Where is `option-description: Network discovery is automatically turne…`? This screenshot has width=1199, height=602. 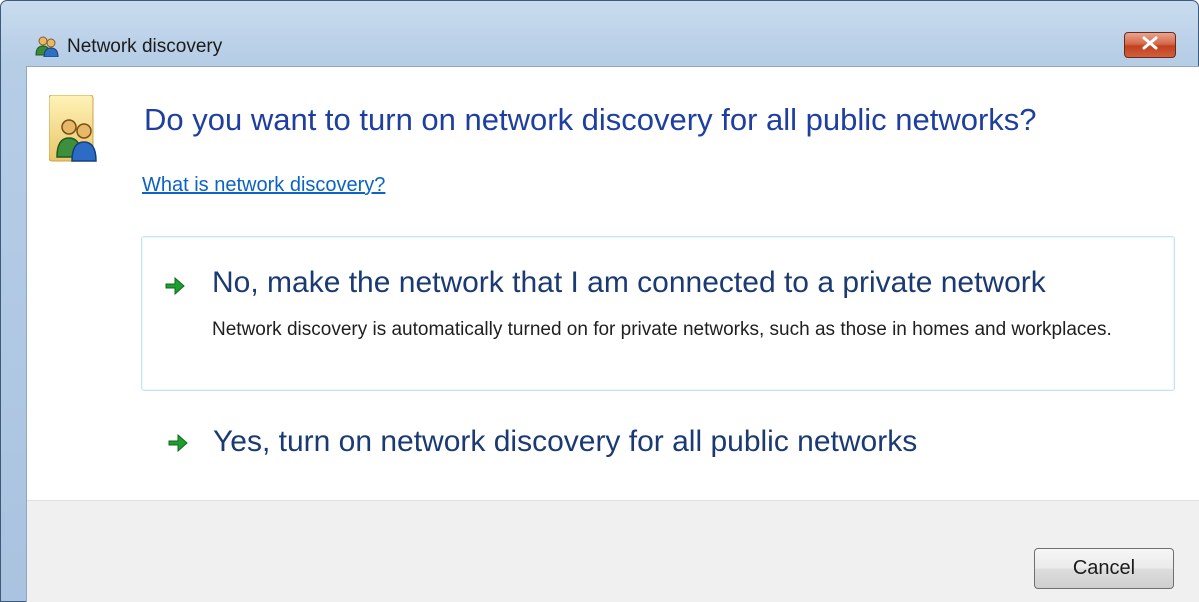
option-description: Network discovery is automatically turne… is located at coordinates (662, 329).